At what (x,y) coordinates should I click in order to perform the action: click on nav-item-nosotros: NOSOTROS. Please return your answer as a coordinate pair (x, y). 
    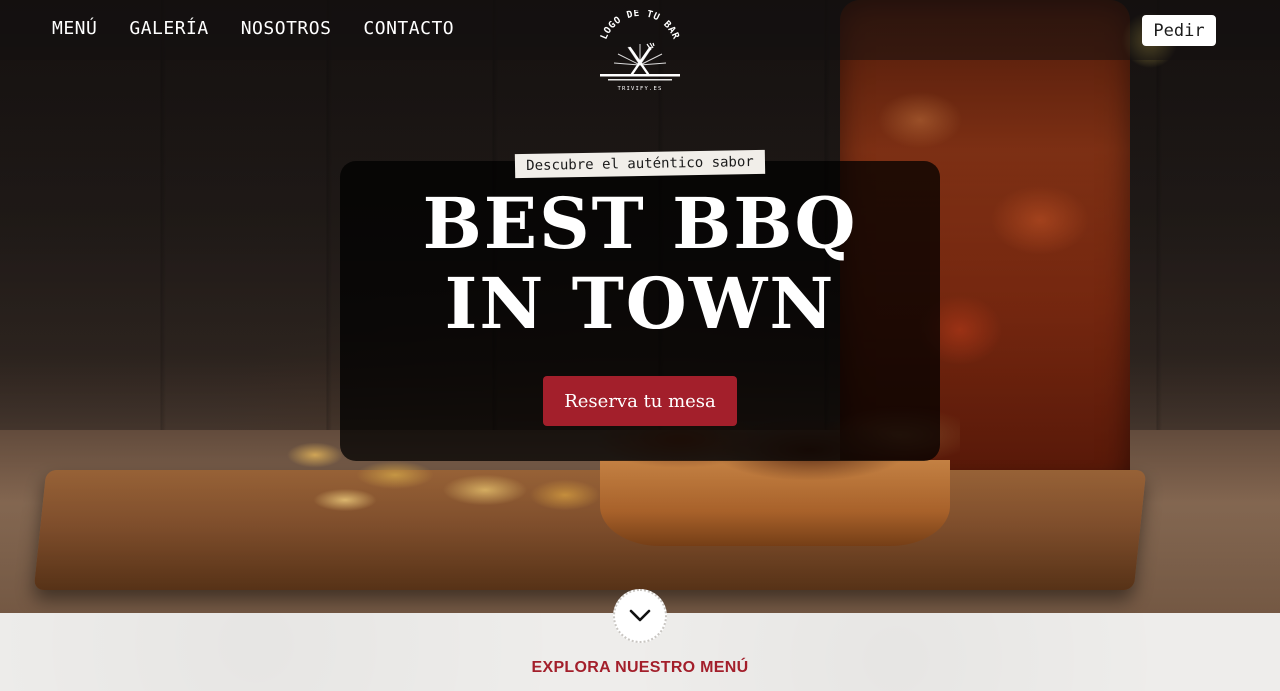
    Looking at the image, I should click on (286, 29).